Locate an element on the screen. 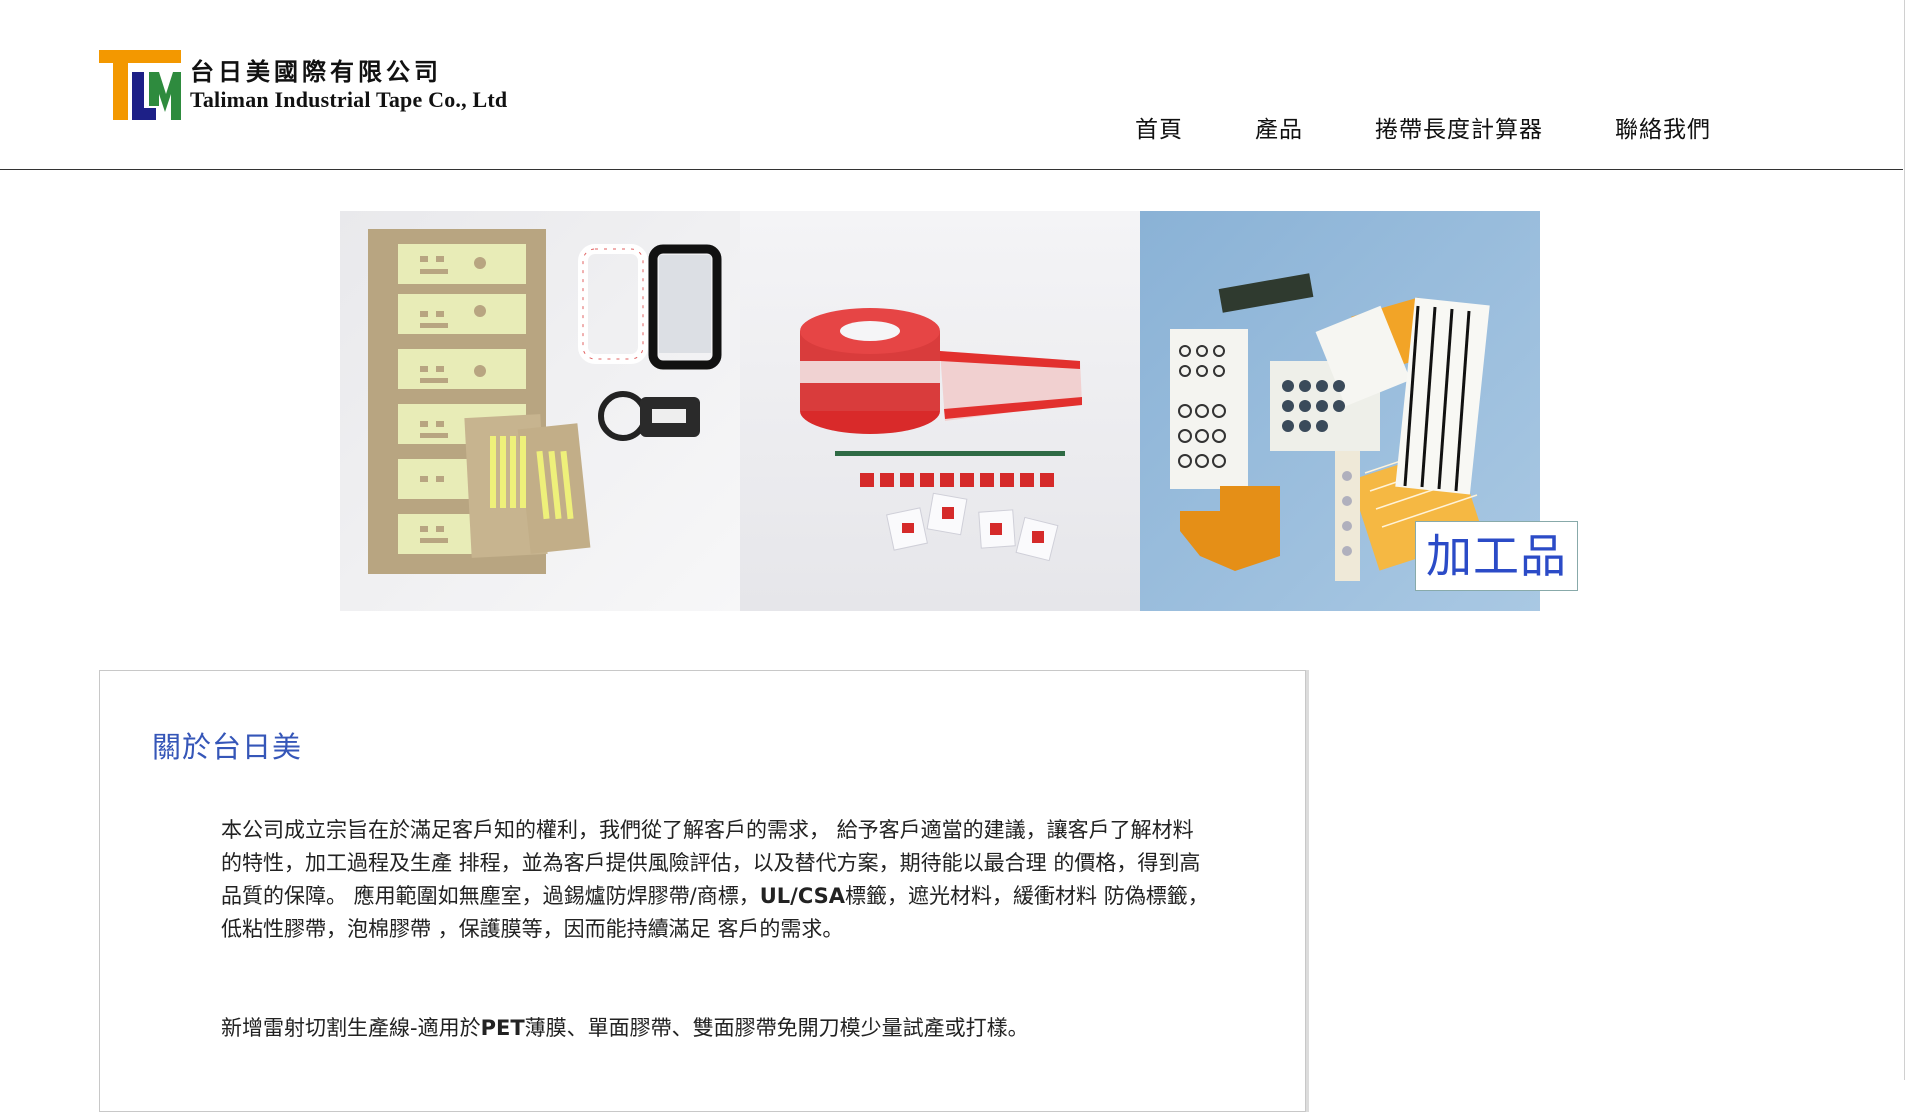 The height and width of the screenshot is (1112, 1905). main-nav: 首頁 產品 捲帶長度計算器 聯絡我們 is located at coordinates (1423, 127).